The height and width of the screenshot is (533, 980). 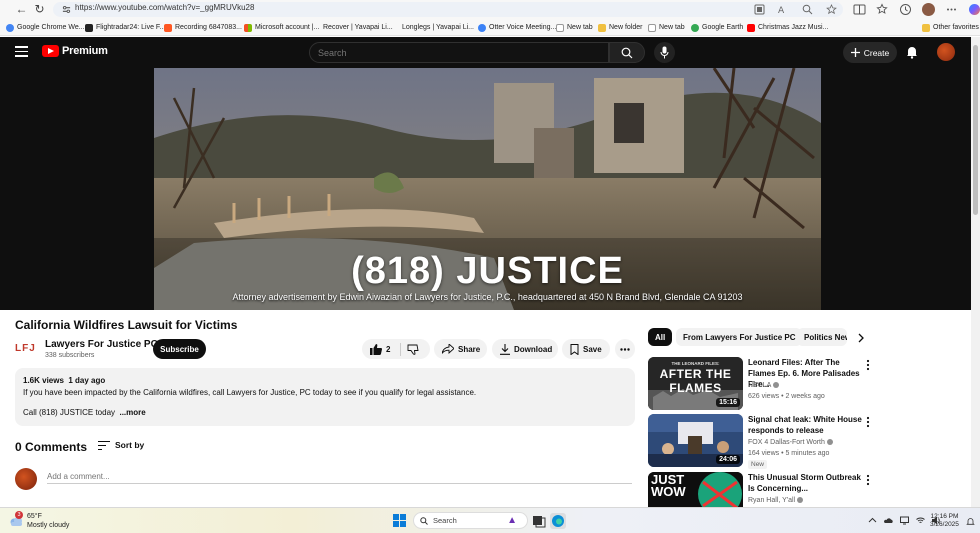 What do you see at coordinates (807, 9) in the screenshot?
I see `zoom-icon` at bounding box center [807, 9].